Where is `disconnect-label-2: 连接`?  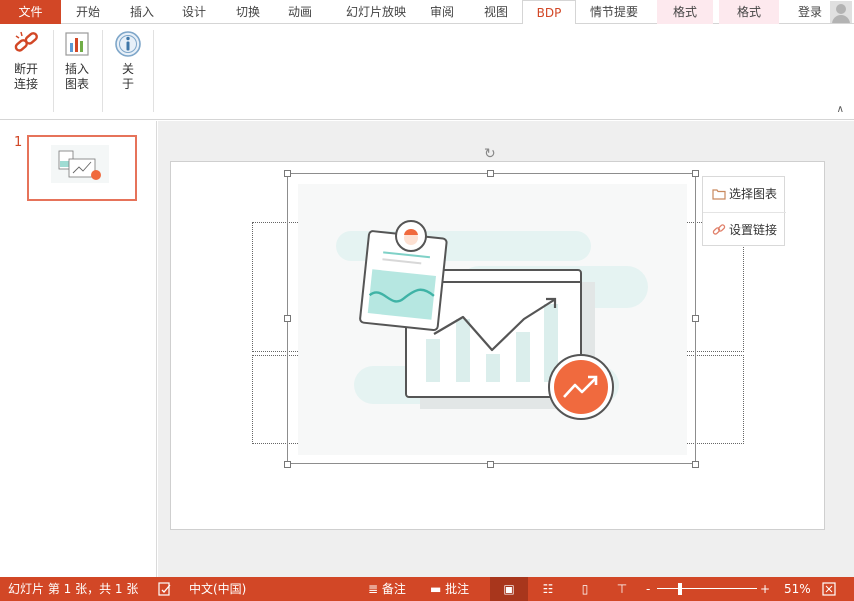 disconnect-label-2: 连接 is located at coordinates (25, 84).